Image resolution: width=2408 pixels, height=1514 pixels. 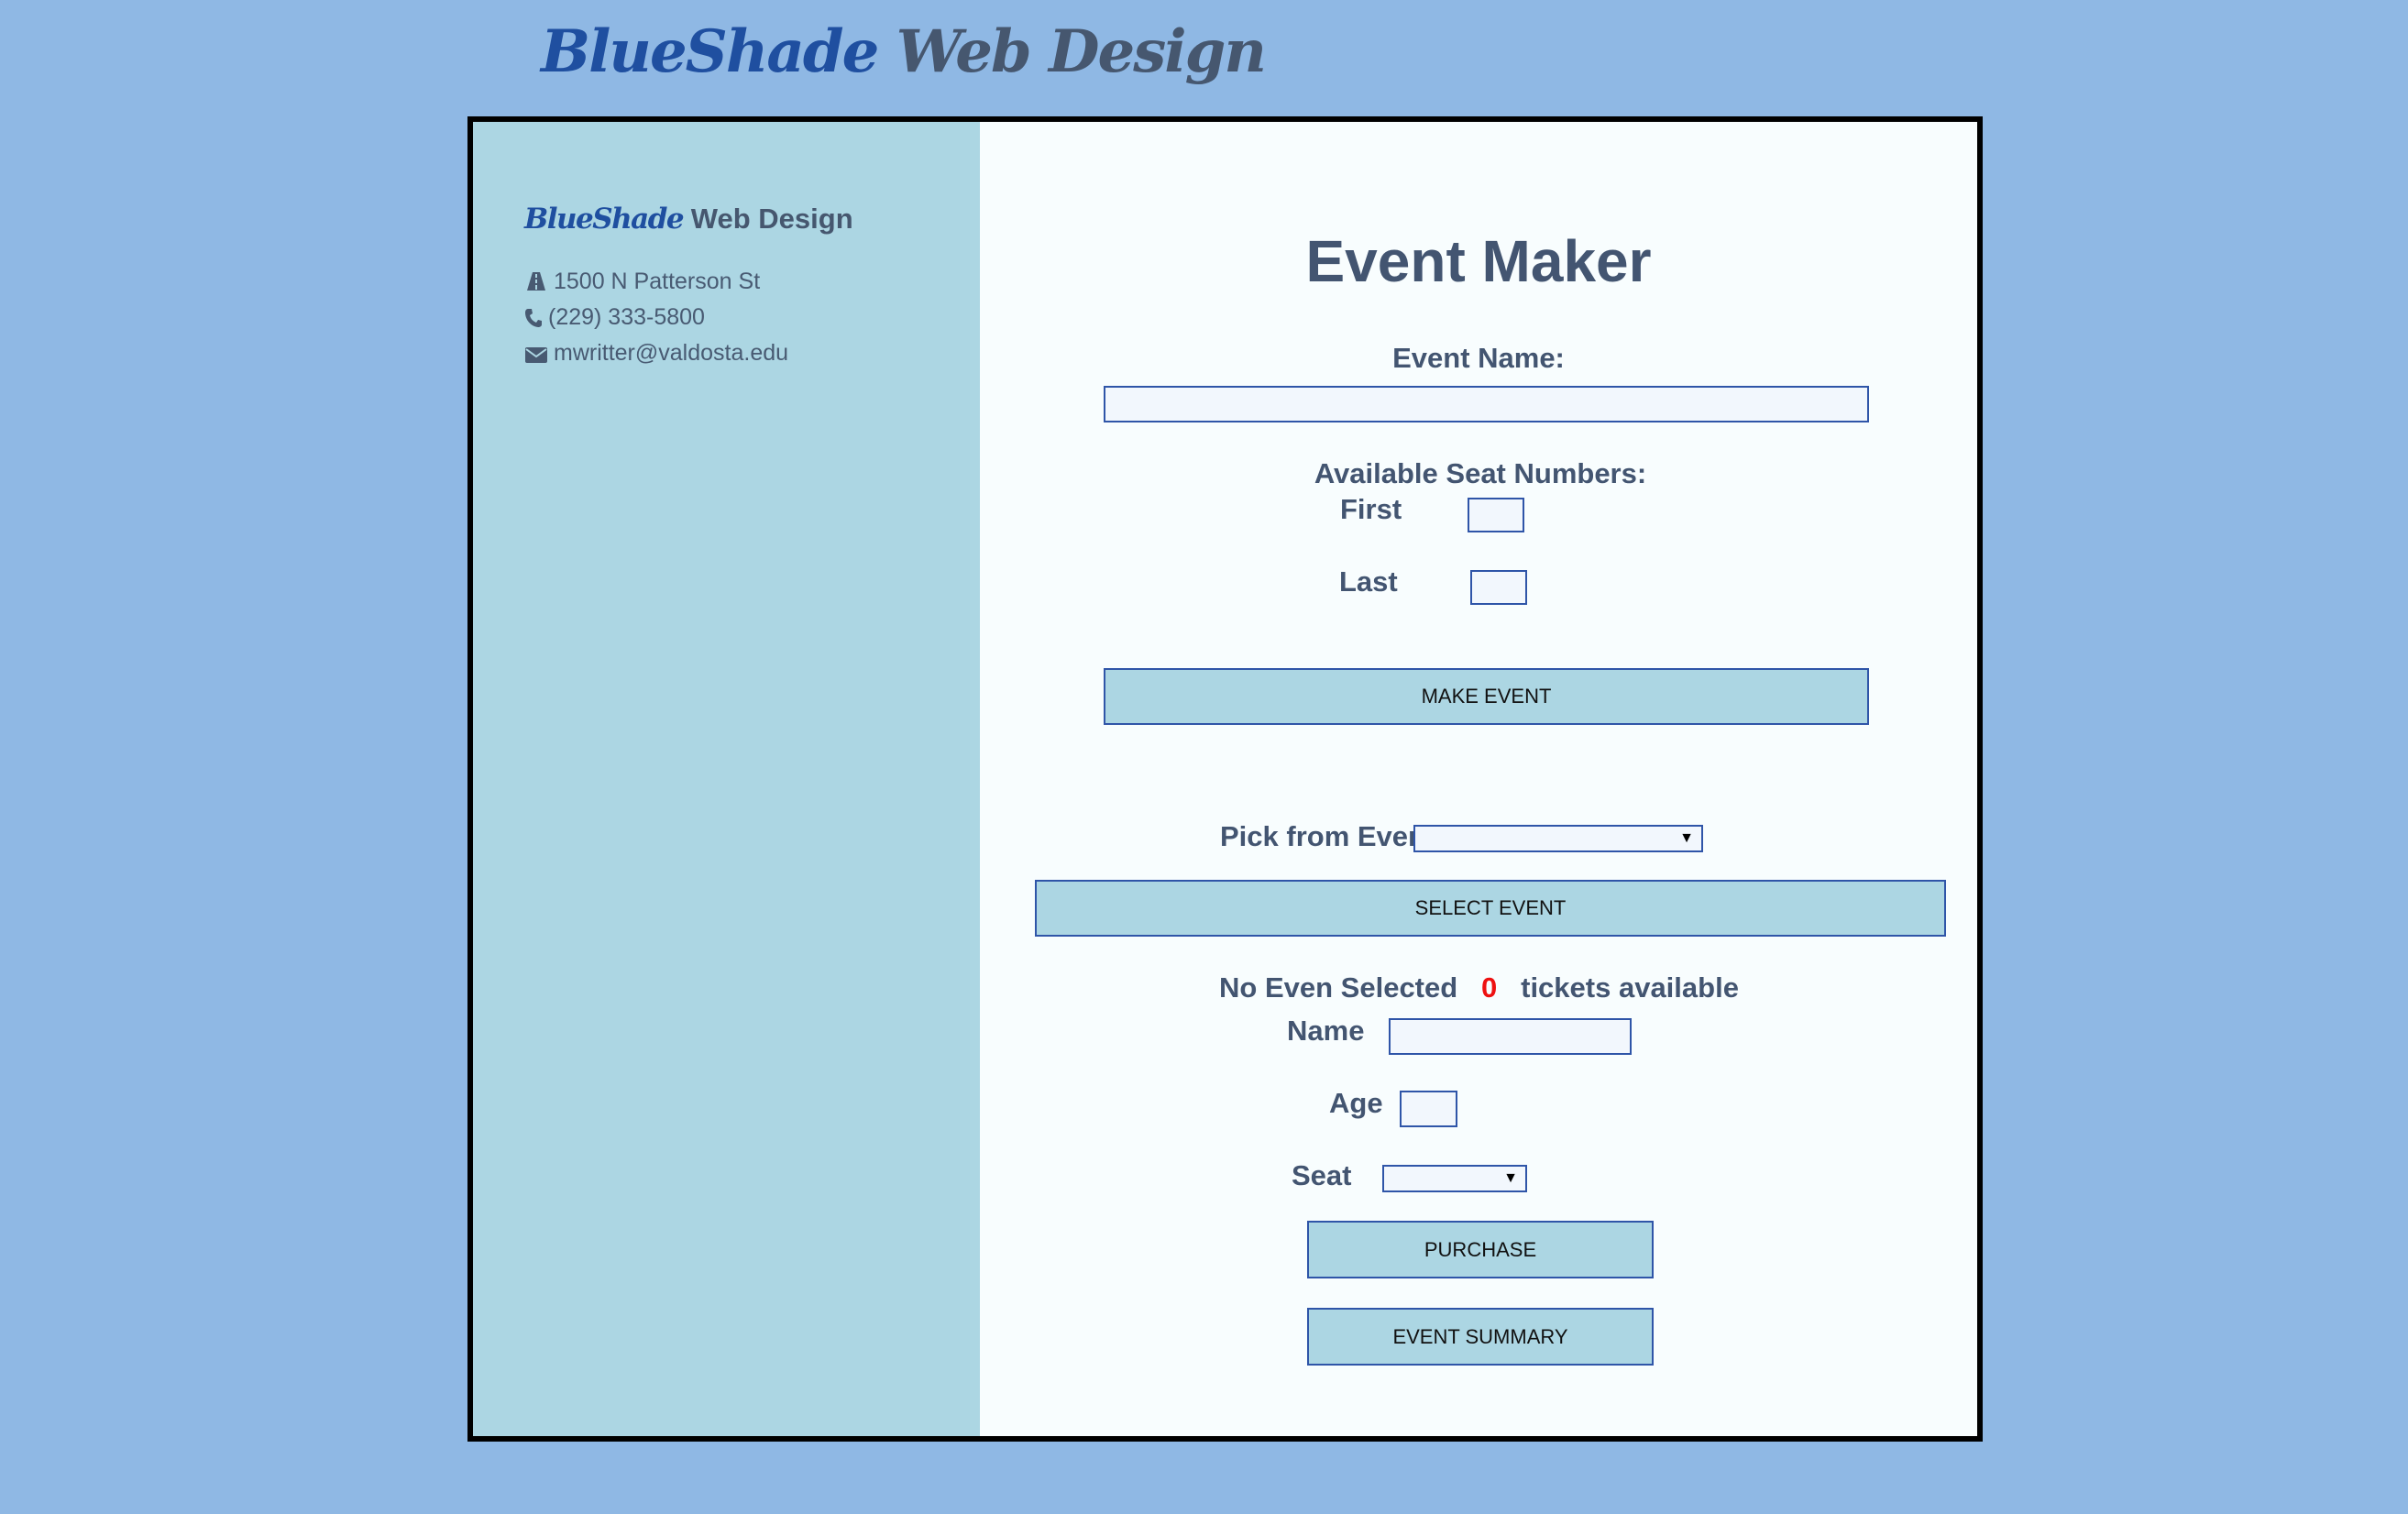 What do you see at coordinates (1356, 1103) in the screenshot?
I see `age-label: Age` at bounding box center [1356, 1103].